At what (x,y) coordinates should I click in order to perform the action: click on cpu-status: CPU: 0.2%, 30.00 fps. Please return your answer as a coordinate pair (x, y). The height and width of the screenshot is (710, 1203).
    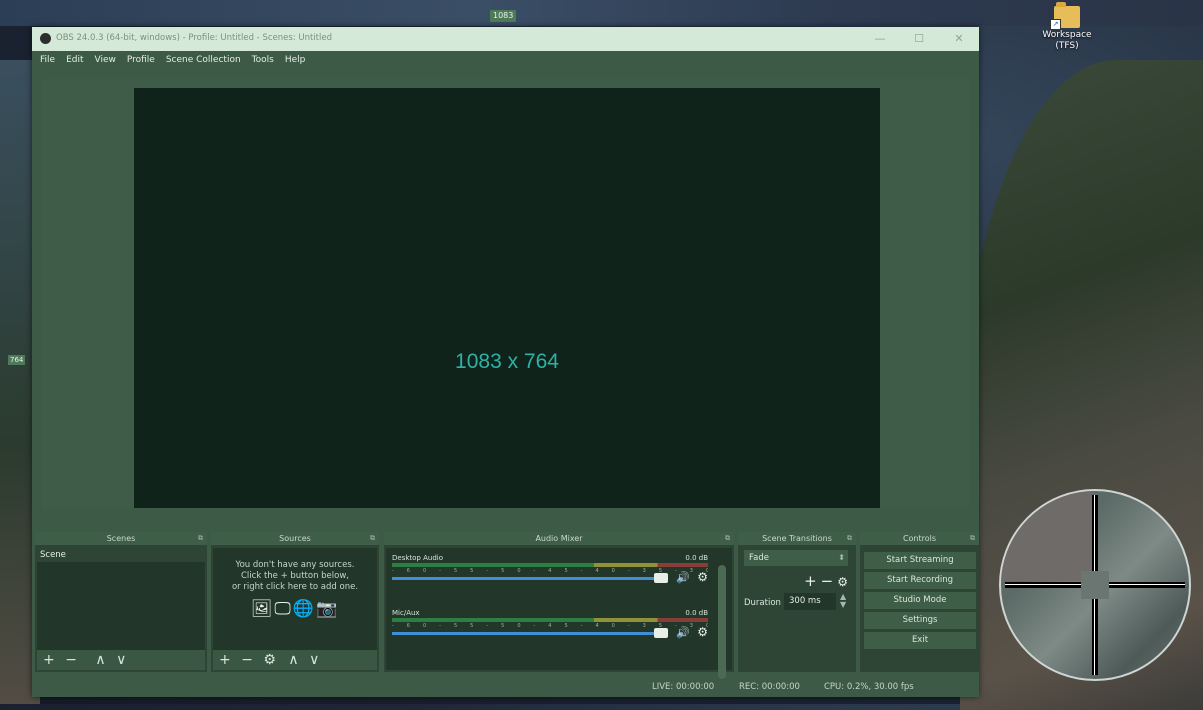
    Looking at the image, I should click on (869, 687).